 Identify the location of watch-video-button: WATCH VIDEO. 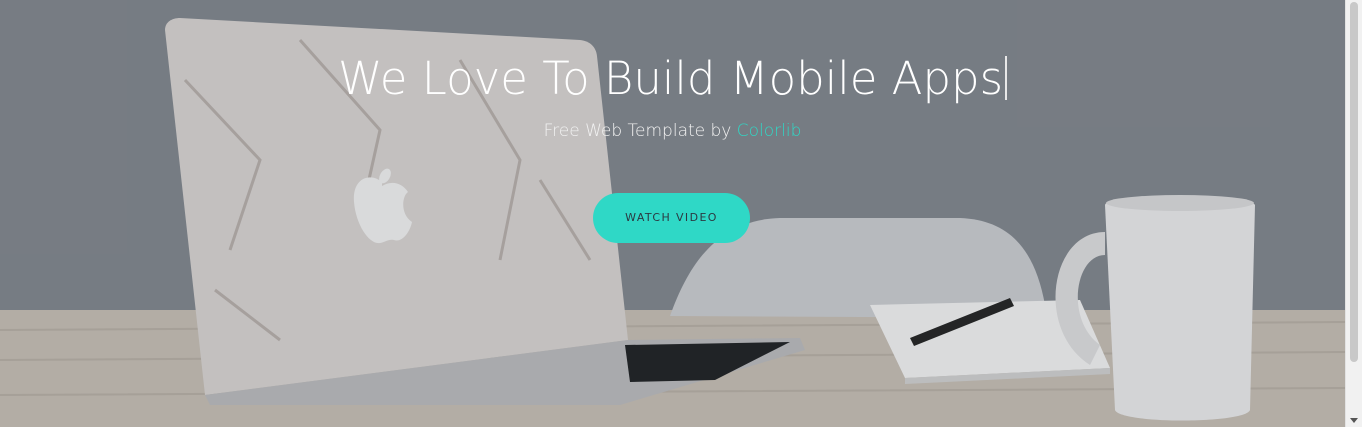
(671, 218).